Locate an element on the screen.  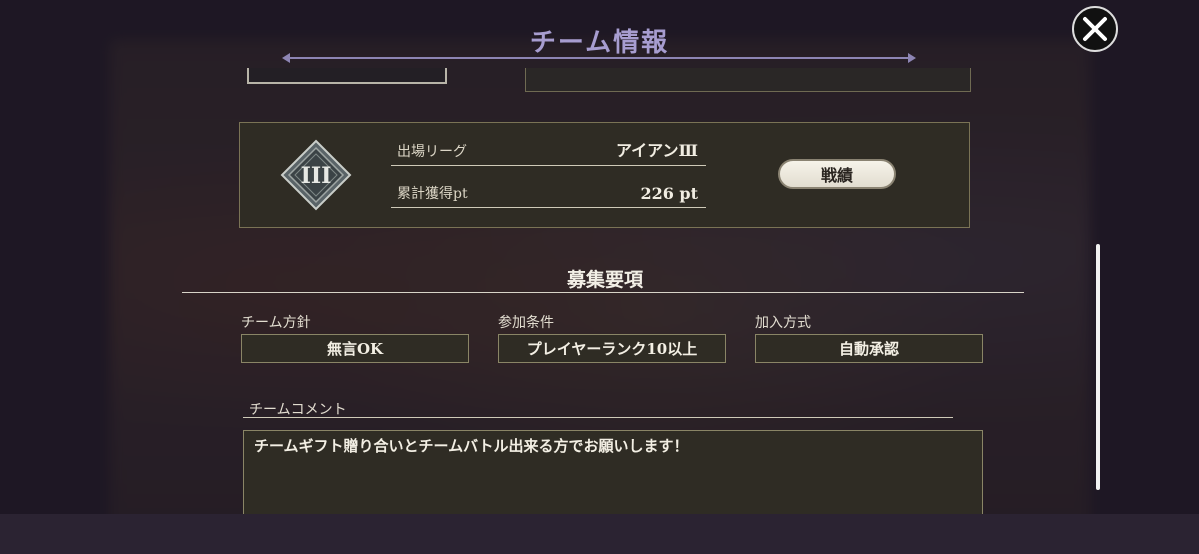
join-condition-label: 参加条件 is located at coordinates (526, 323).